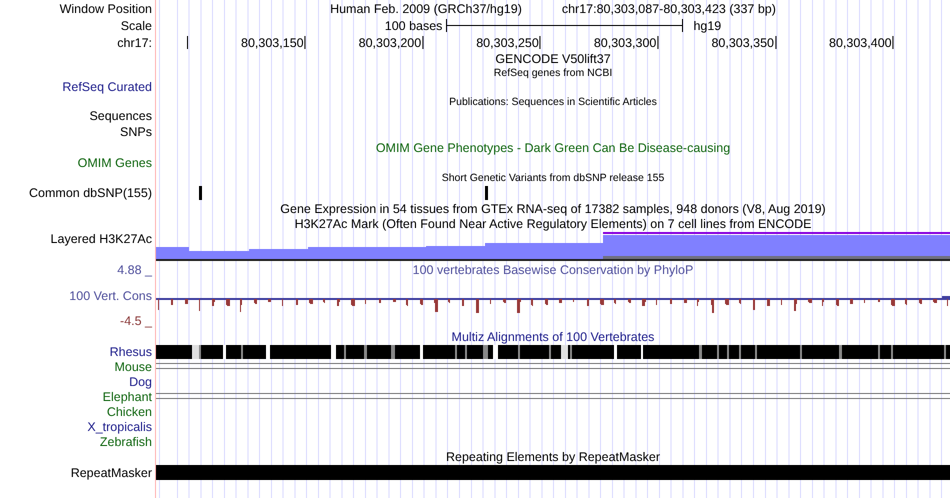 This screenshot has width=950, height=498. Describe the element at coordinates (553, 102) in the screenshot. I see `track-title: Publications: Sequences in Scientific Articles` at that location.